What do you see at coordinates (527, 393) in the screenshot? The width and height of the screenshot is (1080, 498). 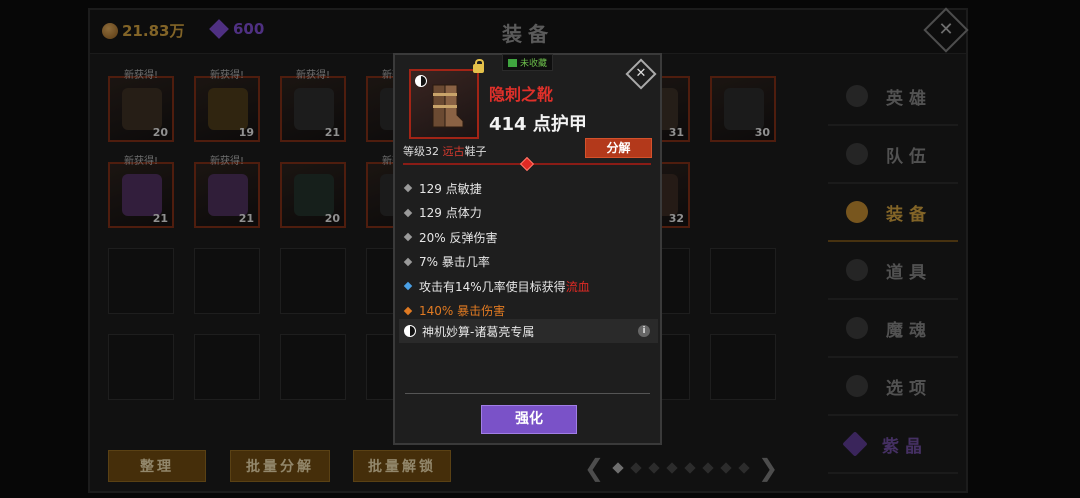 I see `divider` at bounding box center [527, 393].